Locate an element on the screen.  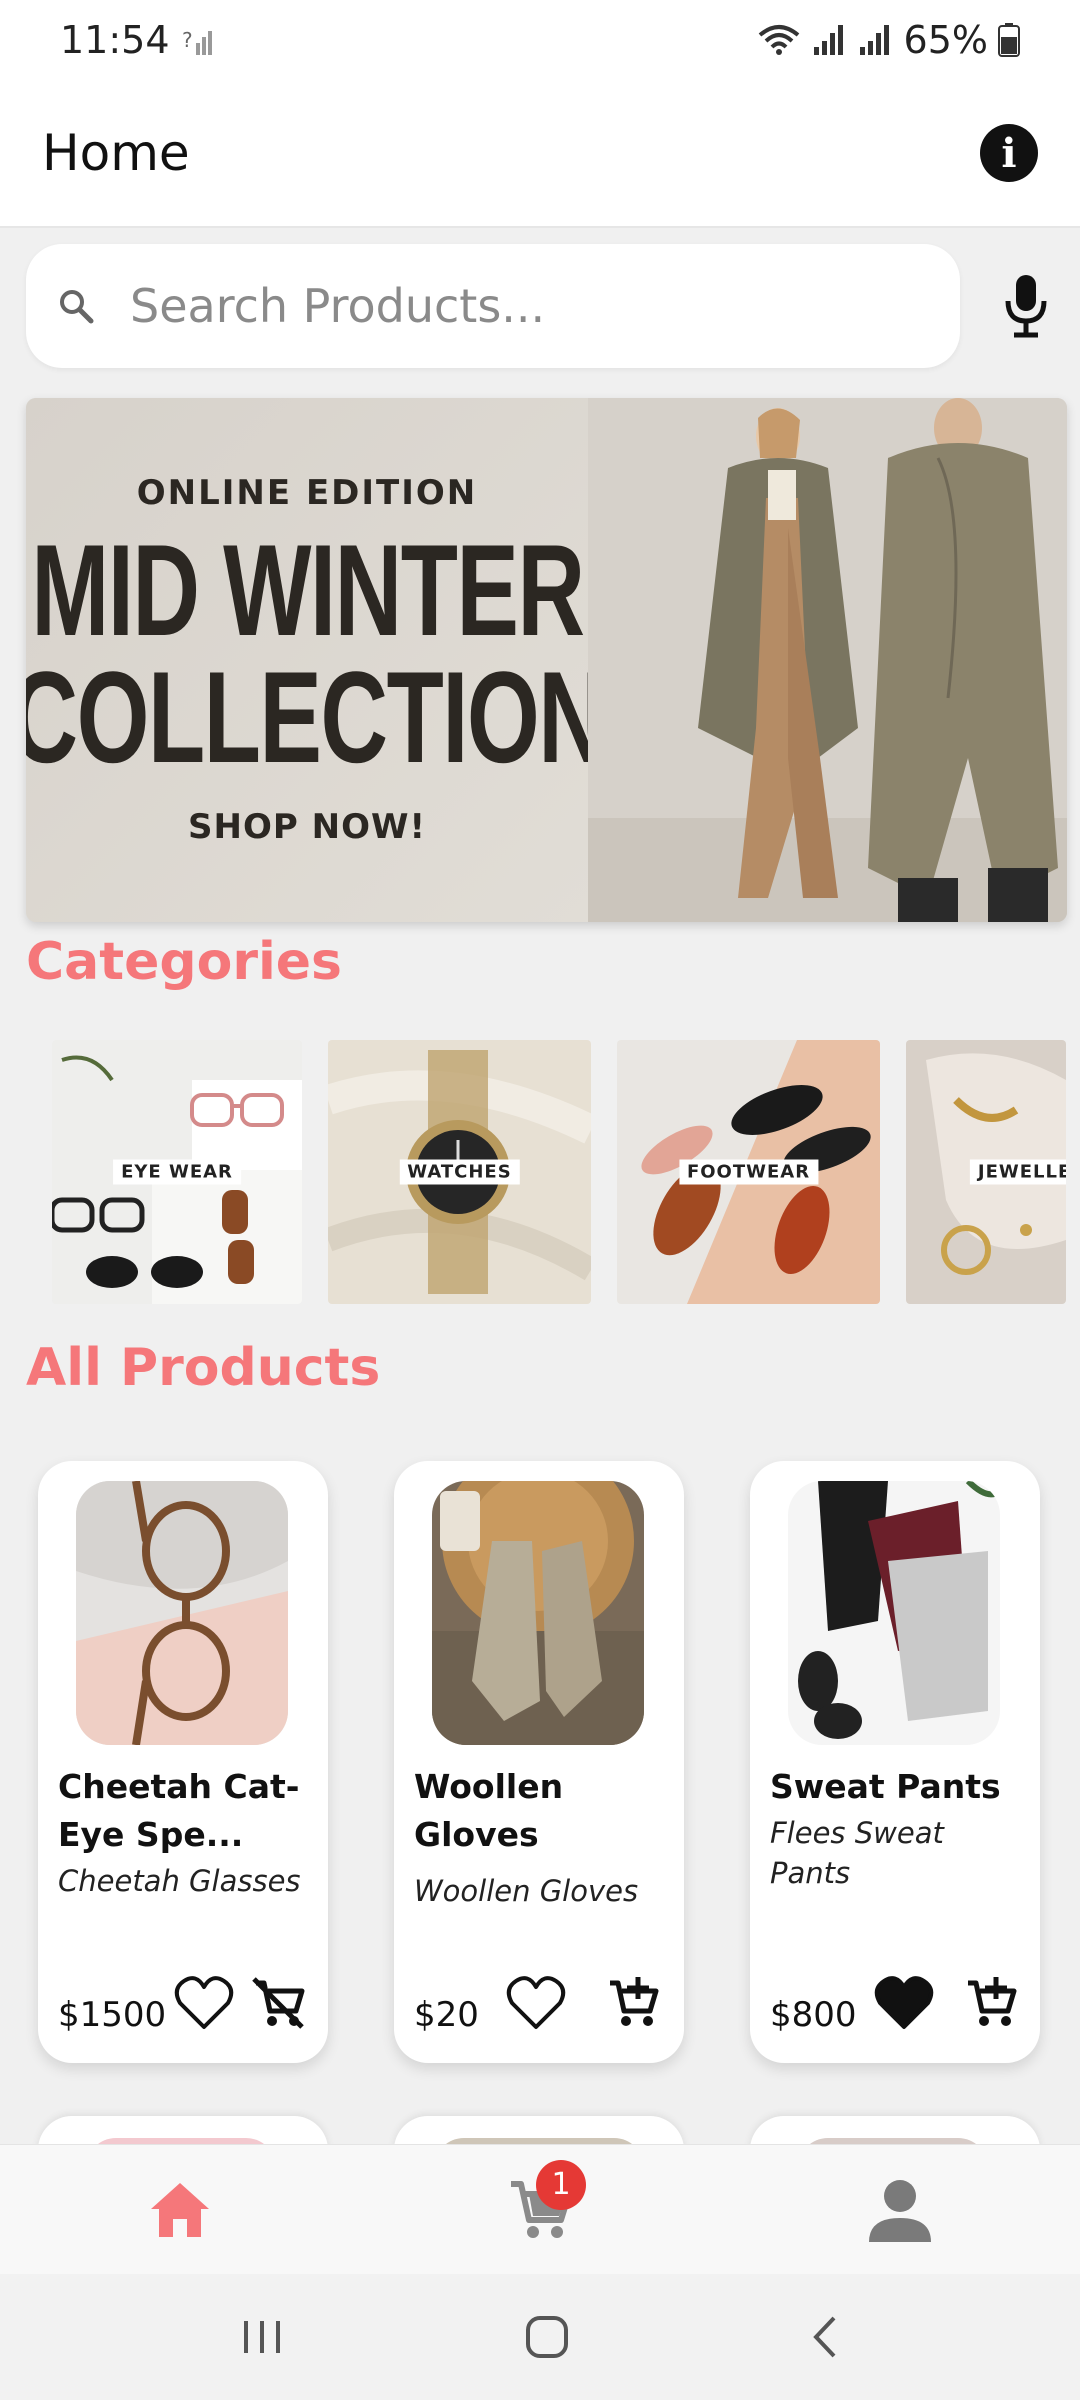
home-icon is located at coordinates (180, 2209).